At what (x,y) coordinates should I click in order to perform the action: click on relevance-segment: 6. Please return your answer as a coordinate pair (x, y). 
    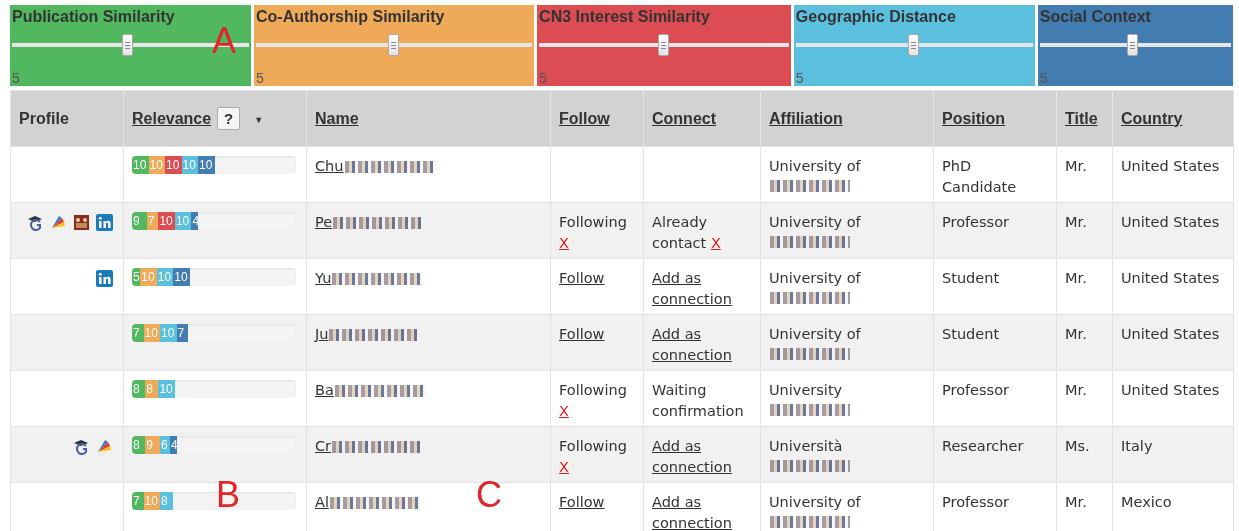
    Looking at the image, I should click on (165, 445).